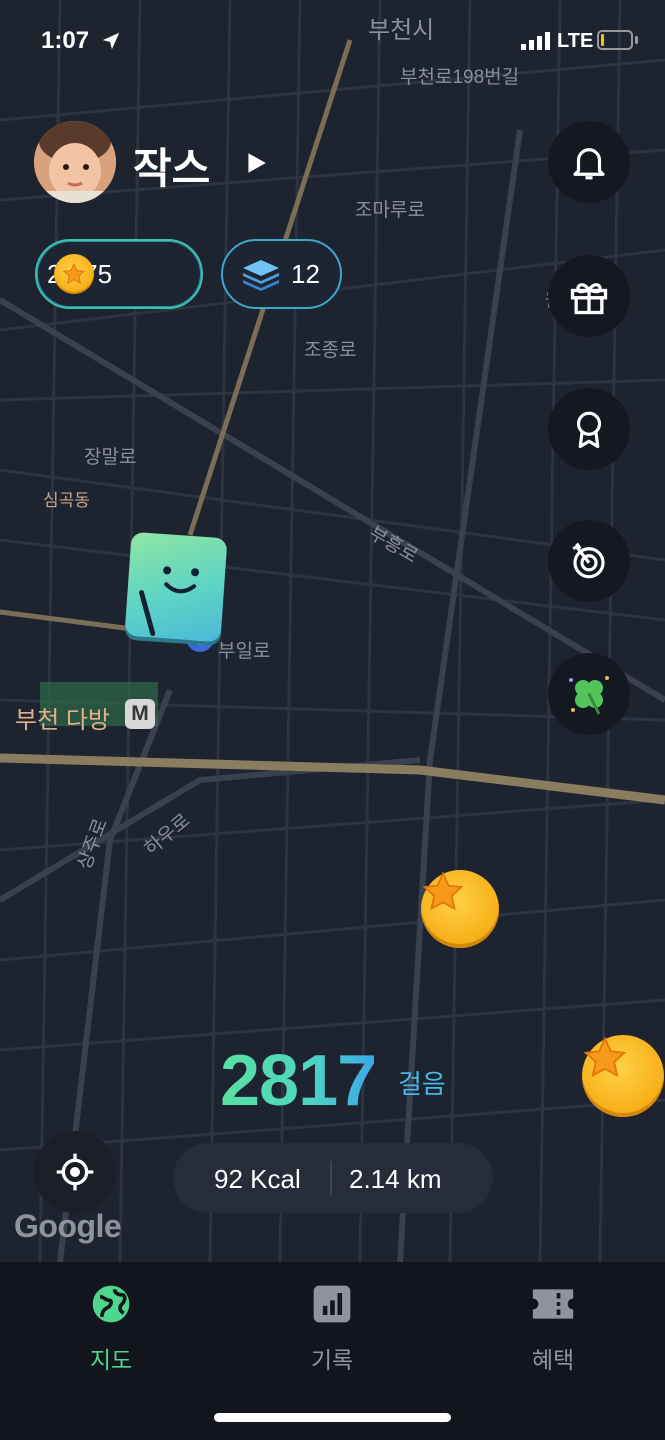 The image size is (665, 1440). What do you see at coordinates (332, 1304) in the screenshot?
I see `chart-icon` at bounding box center [332, 1304].